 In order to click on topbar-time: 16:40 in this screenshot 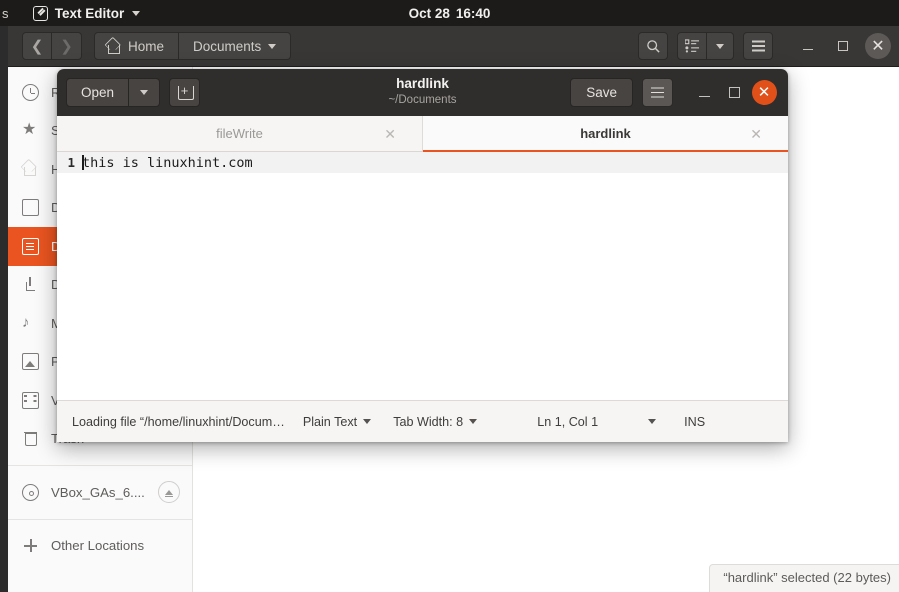, I will do `click(473, 13)`.